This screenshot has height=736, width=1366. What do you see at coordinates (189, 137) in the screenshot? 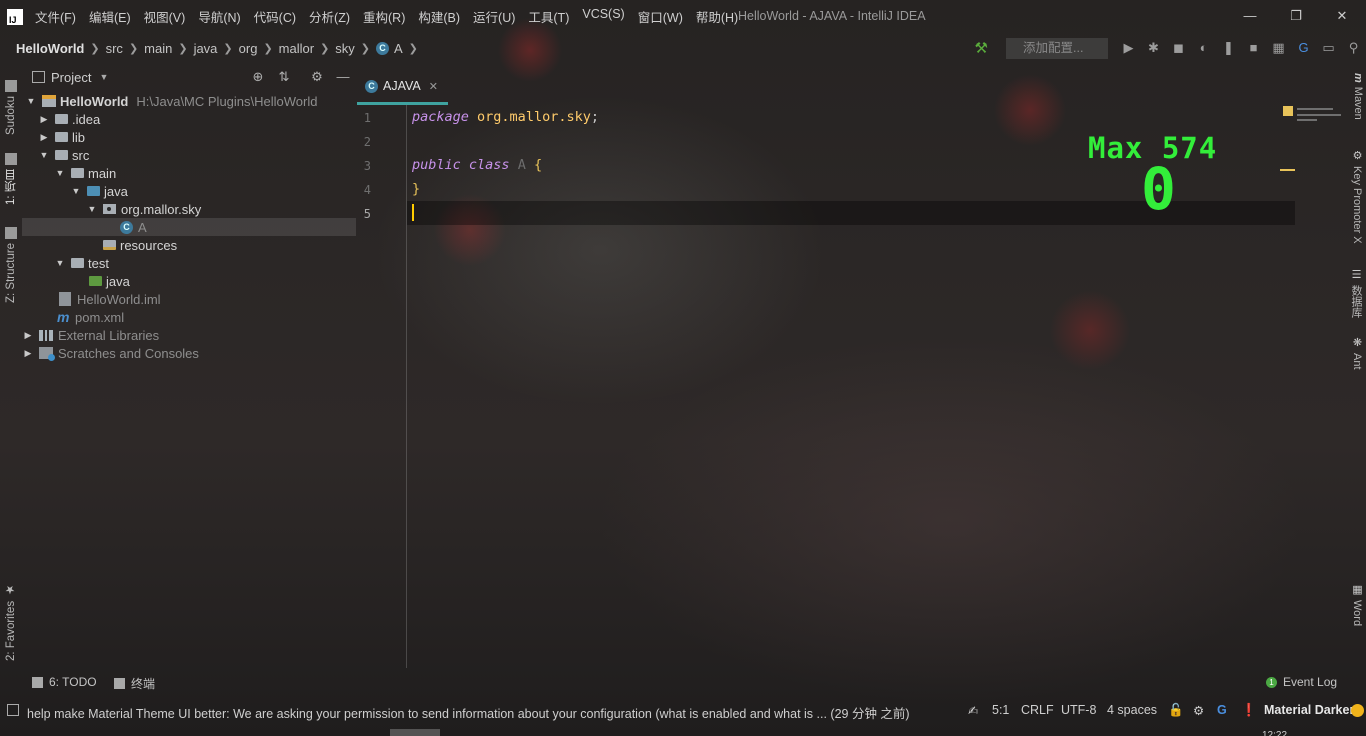
I see `tree-node-lib: ▶ lib` at bounding box center [189, 137].